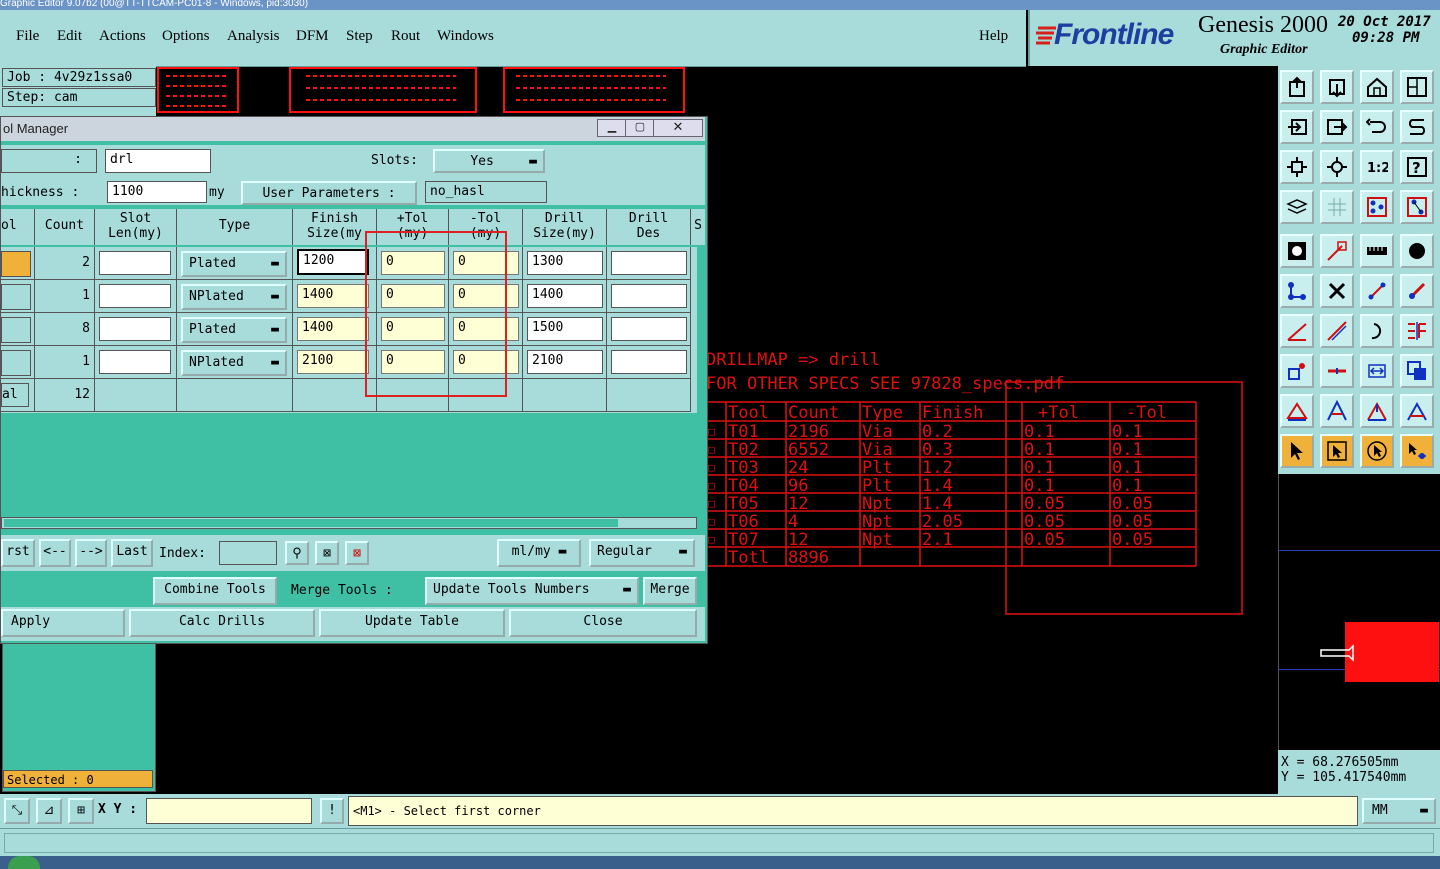  I want to click on menu-options: Options, so click(186, 36).